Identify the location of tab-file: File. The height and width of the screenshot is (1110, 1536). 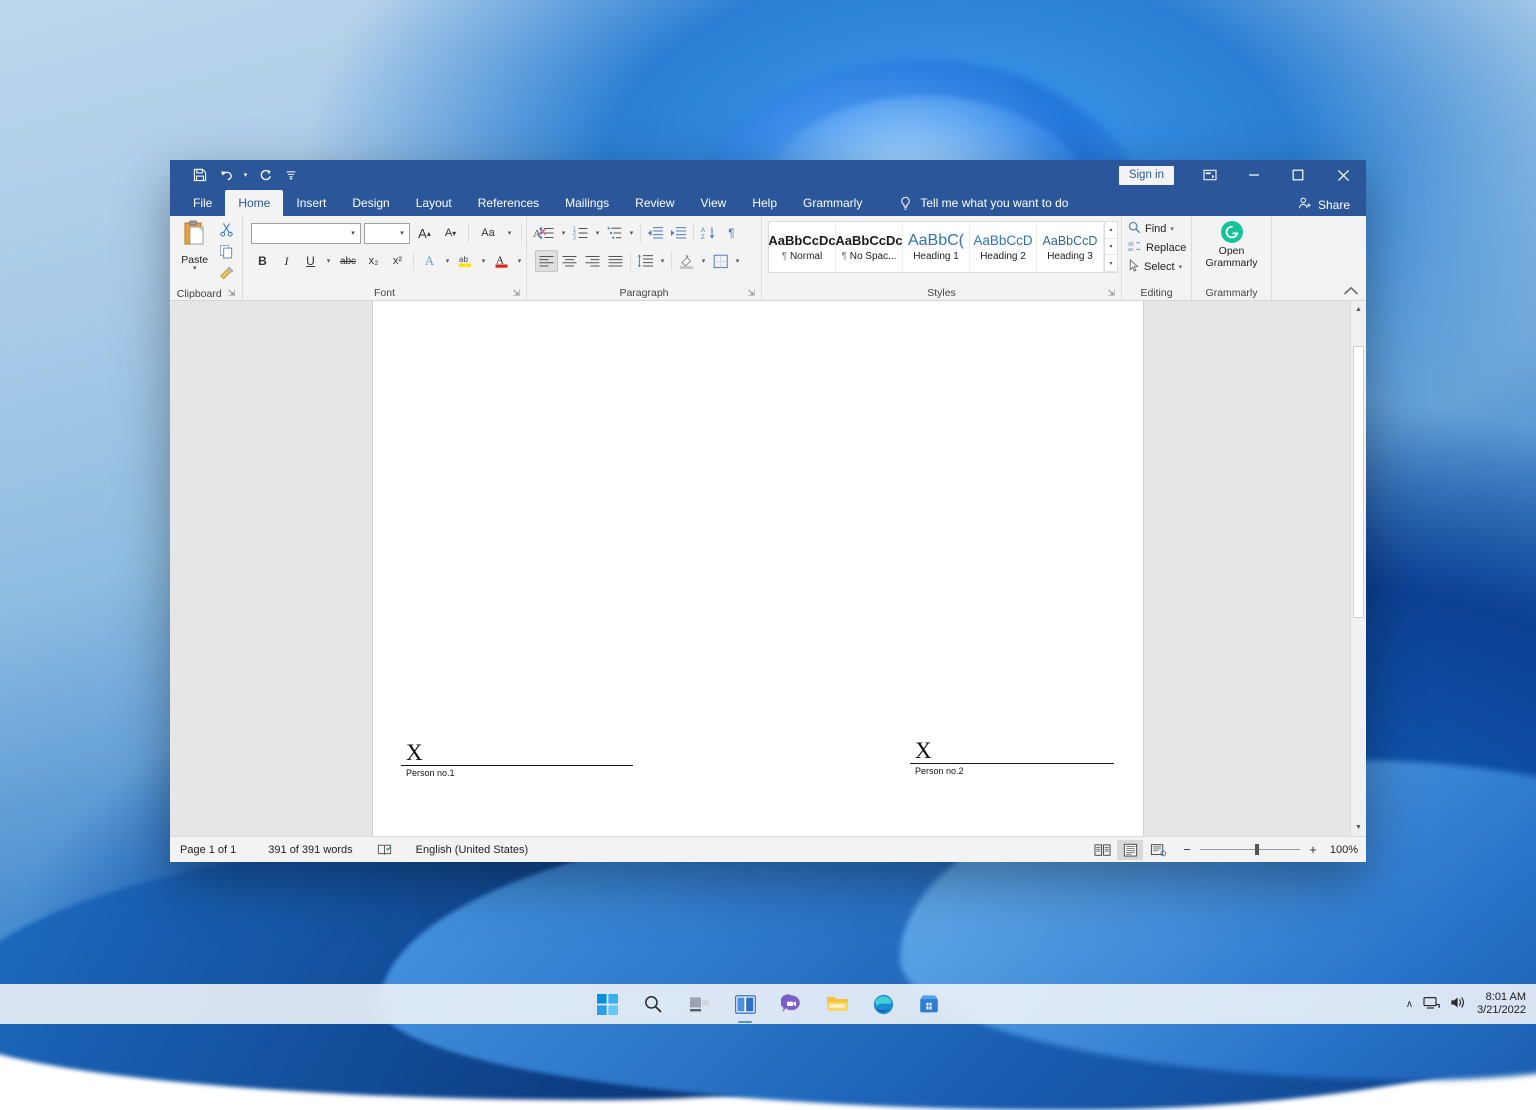
(202, 203).